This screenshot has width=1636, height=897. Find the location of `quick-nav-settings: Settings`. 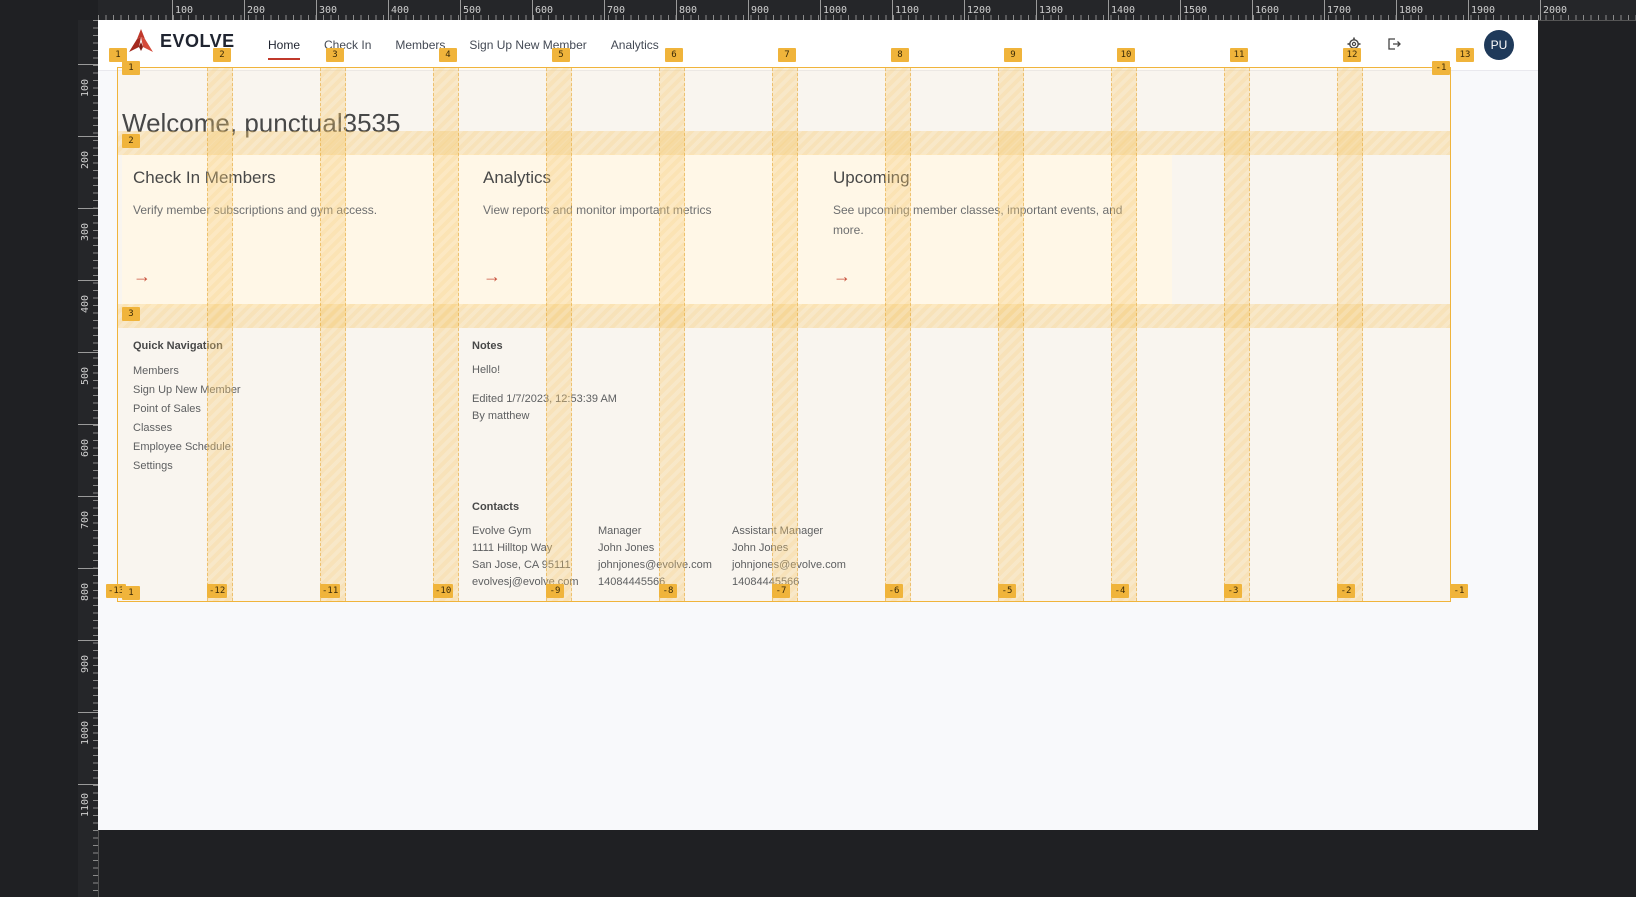

quick-nav-settings: Settings is located at coordinates (187, 466).